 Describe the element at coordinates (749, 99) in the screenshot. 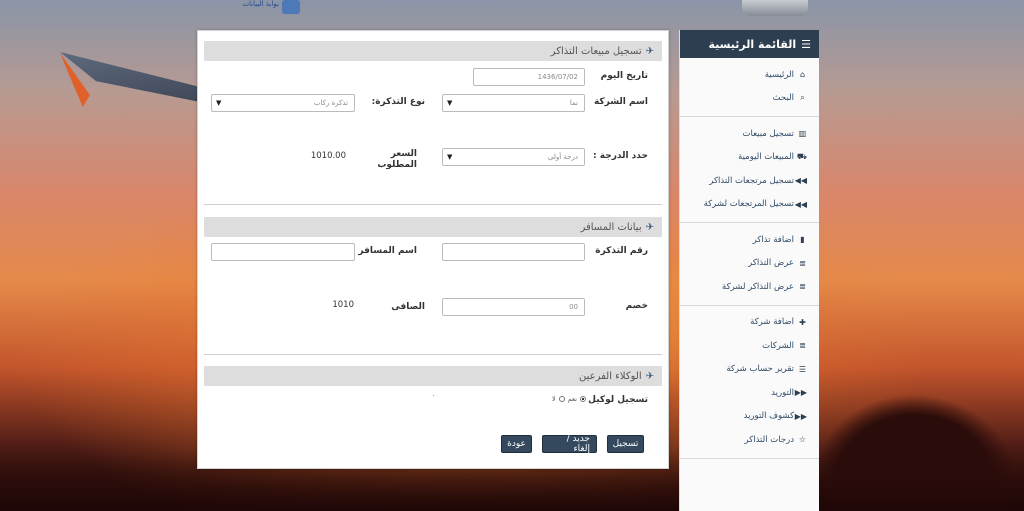

I see `sidebar-item-search: ⌕ البحث` at that location.